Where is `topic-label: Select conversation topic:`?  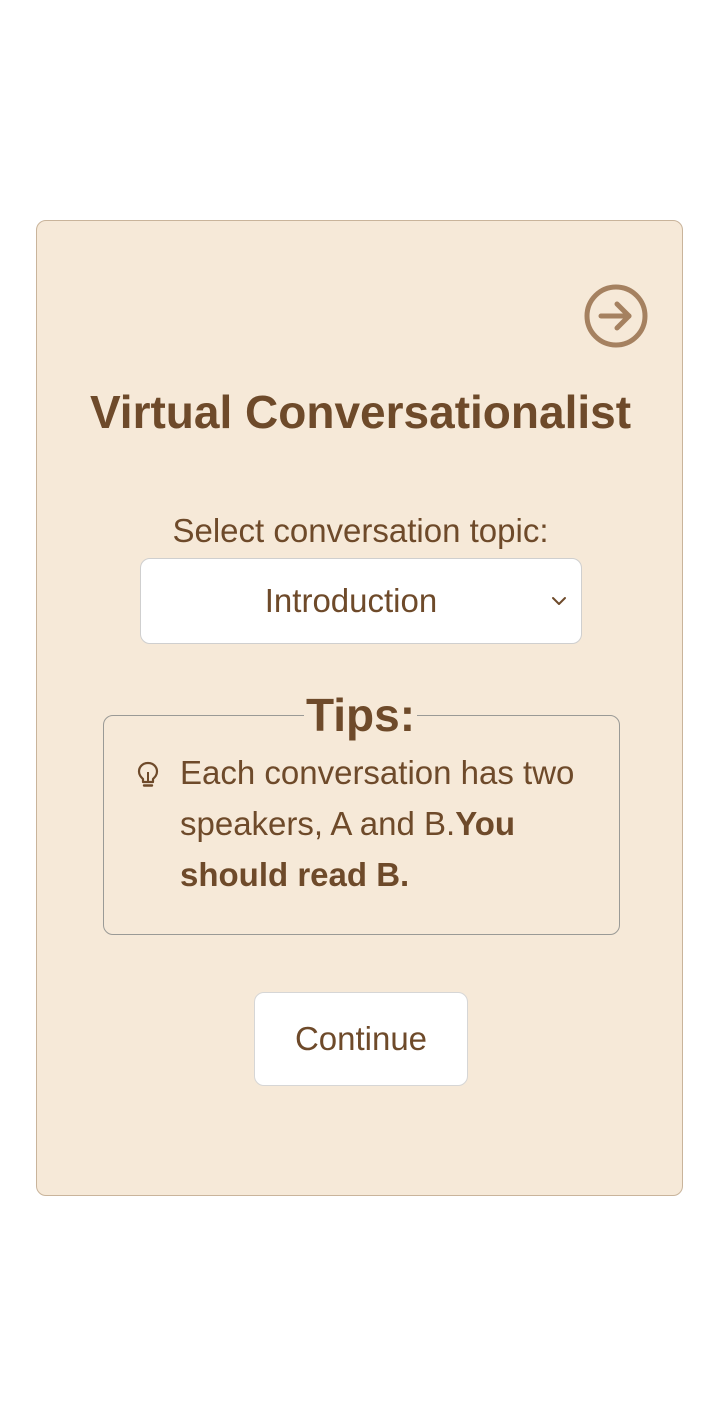
topic-label: Select conversation topic: is located at coordinates (360, 530).